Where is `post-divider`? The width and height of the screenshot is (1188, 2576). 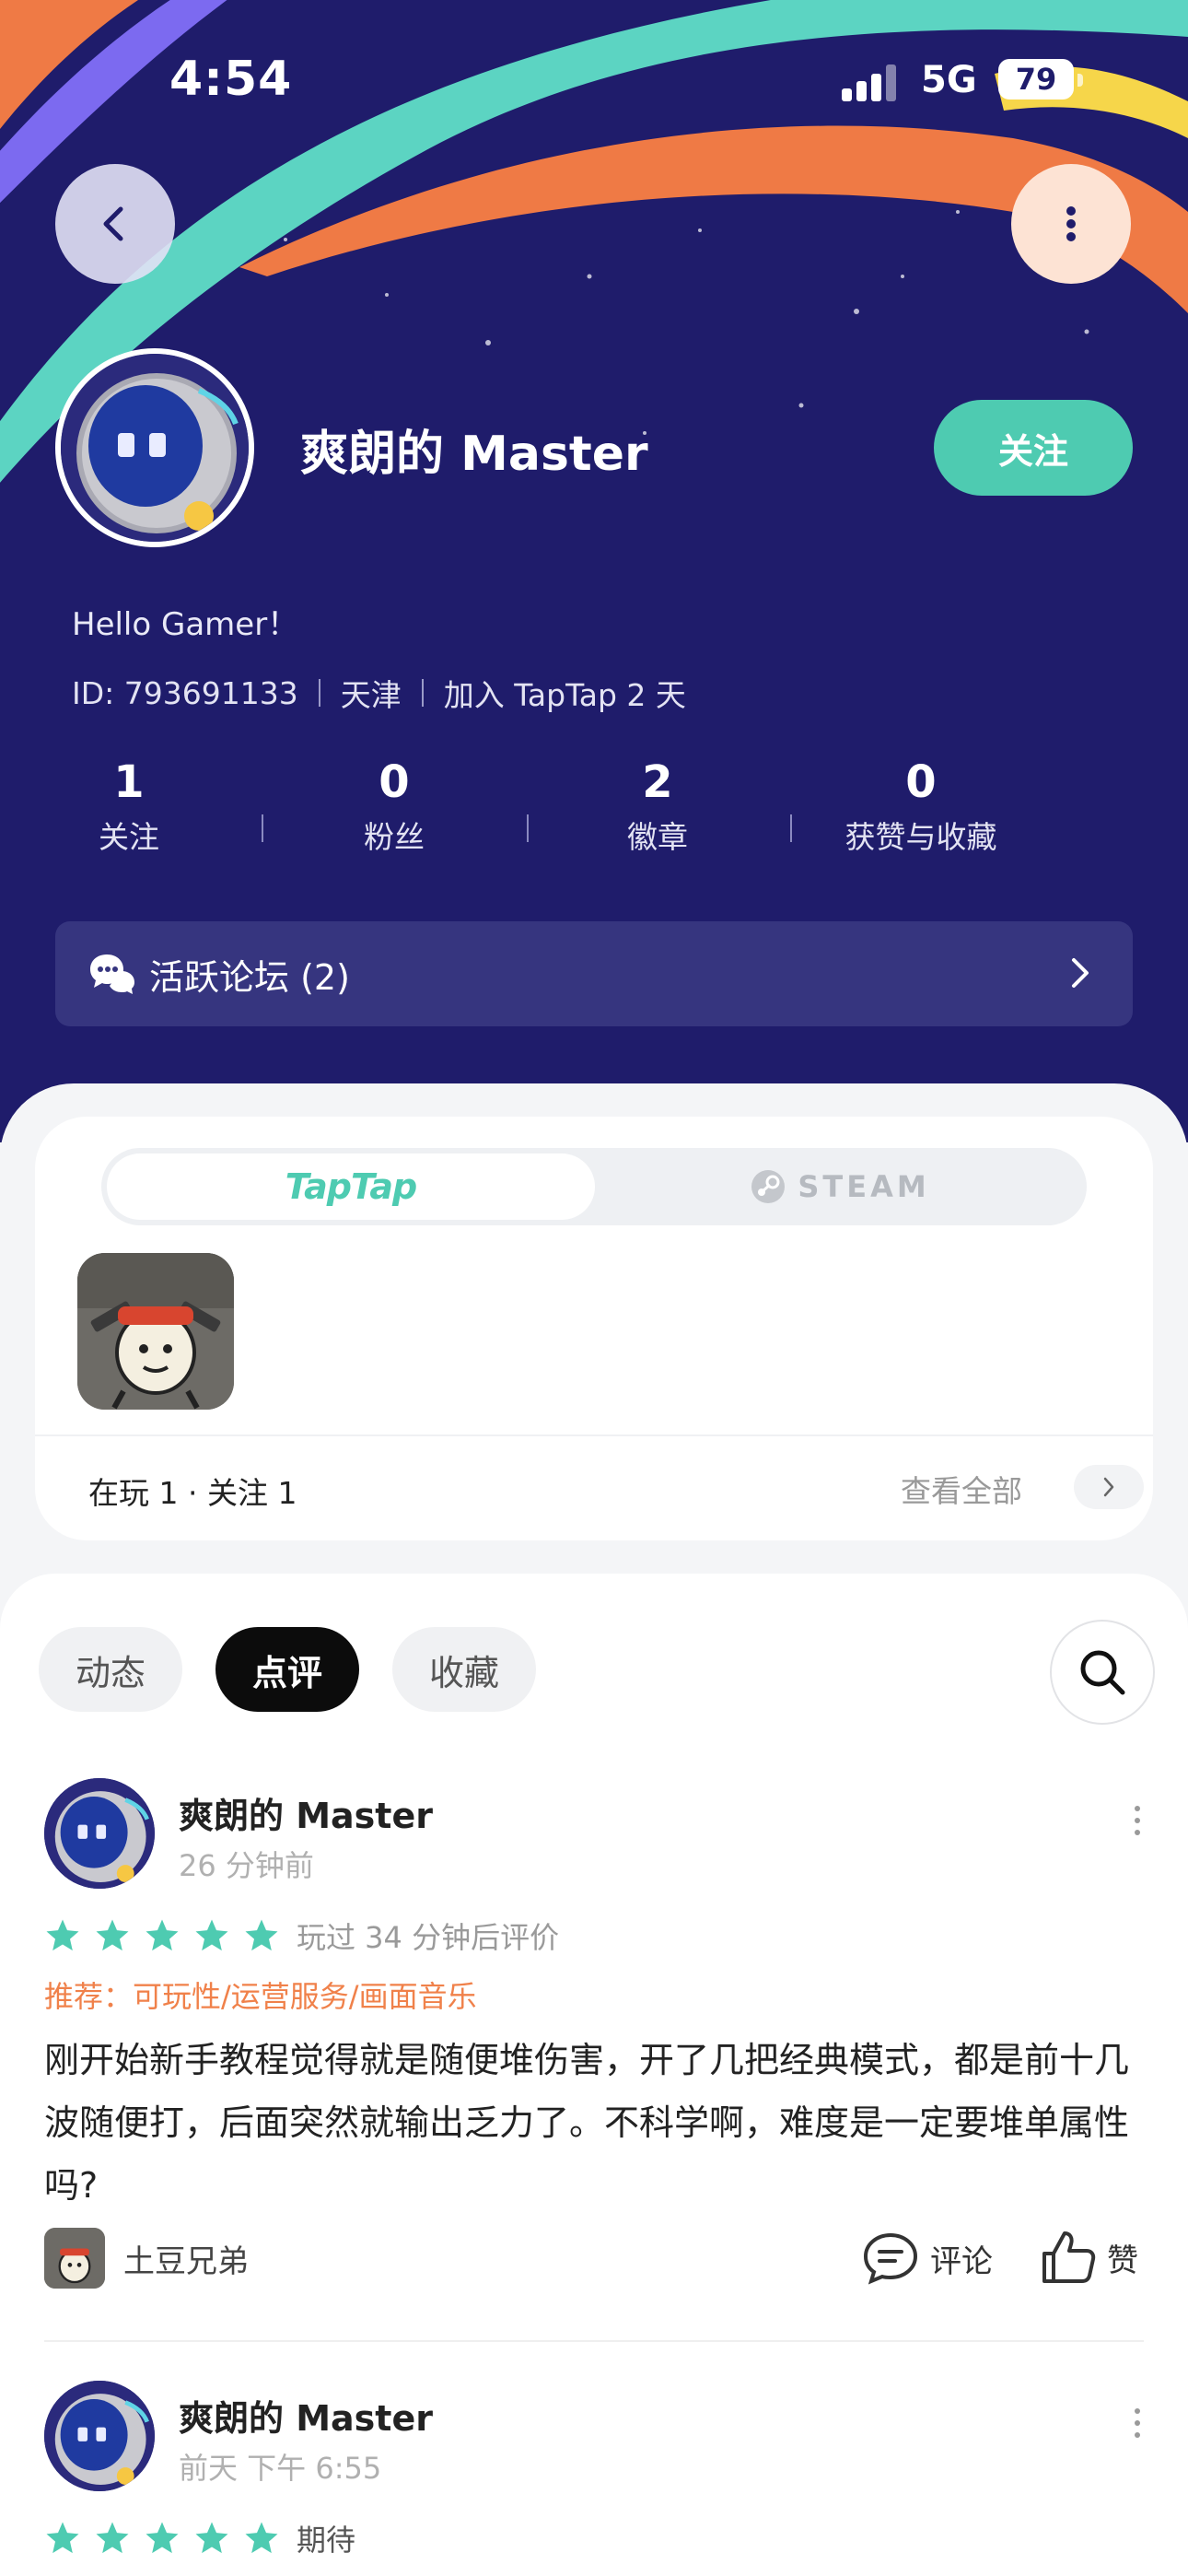
post-divider is located at coordinates (594, 2341).